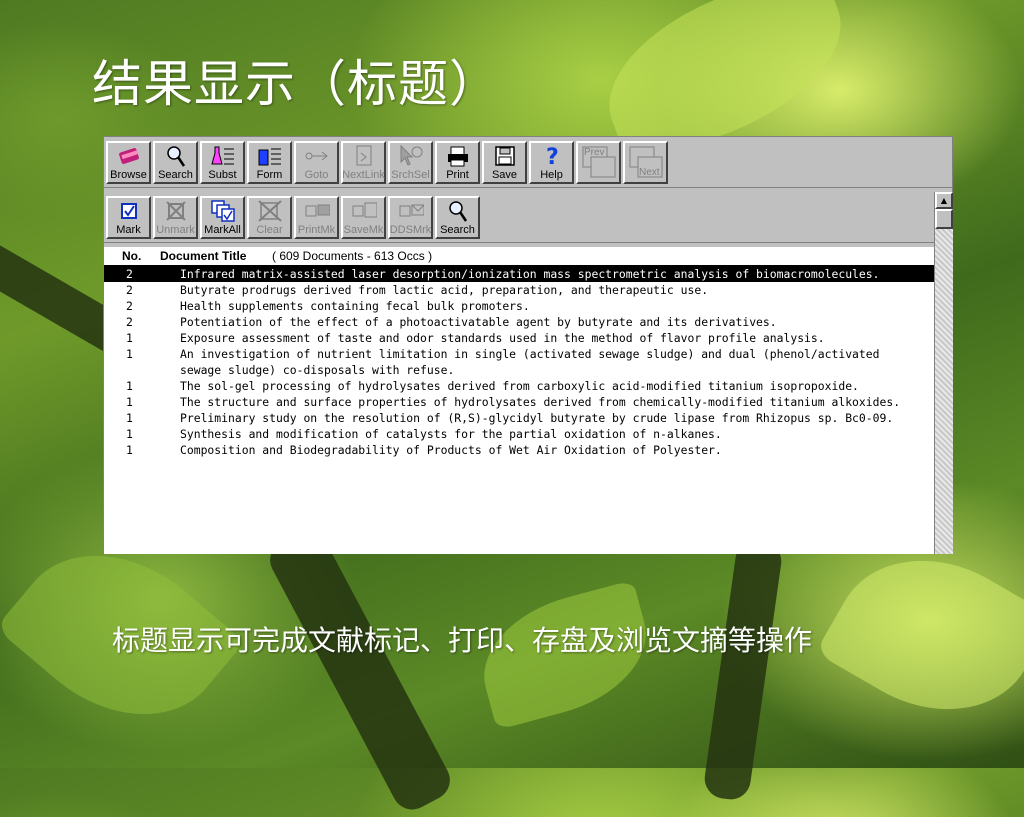  I want to click on scrollbar-thumb, so click(944, 219).